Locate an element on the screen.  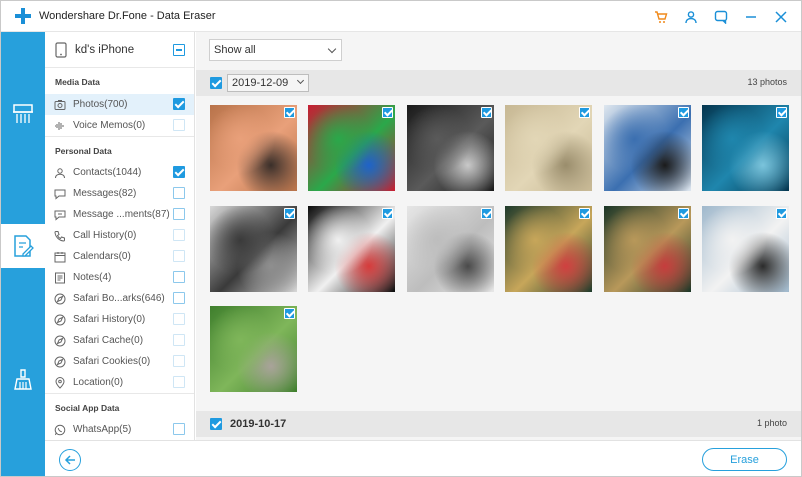
photo-monitor-stand is located at coordinates (253, 249).